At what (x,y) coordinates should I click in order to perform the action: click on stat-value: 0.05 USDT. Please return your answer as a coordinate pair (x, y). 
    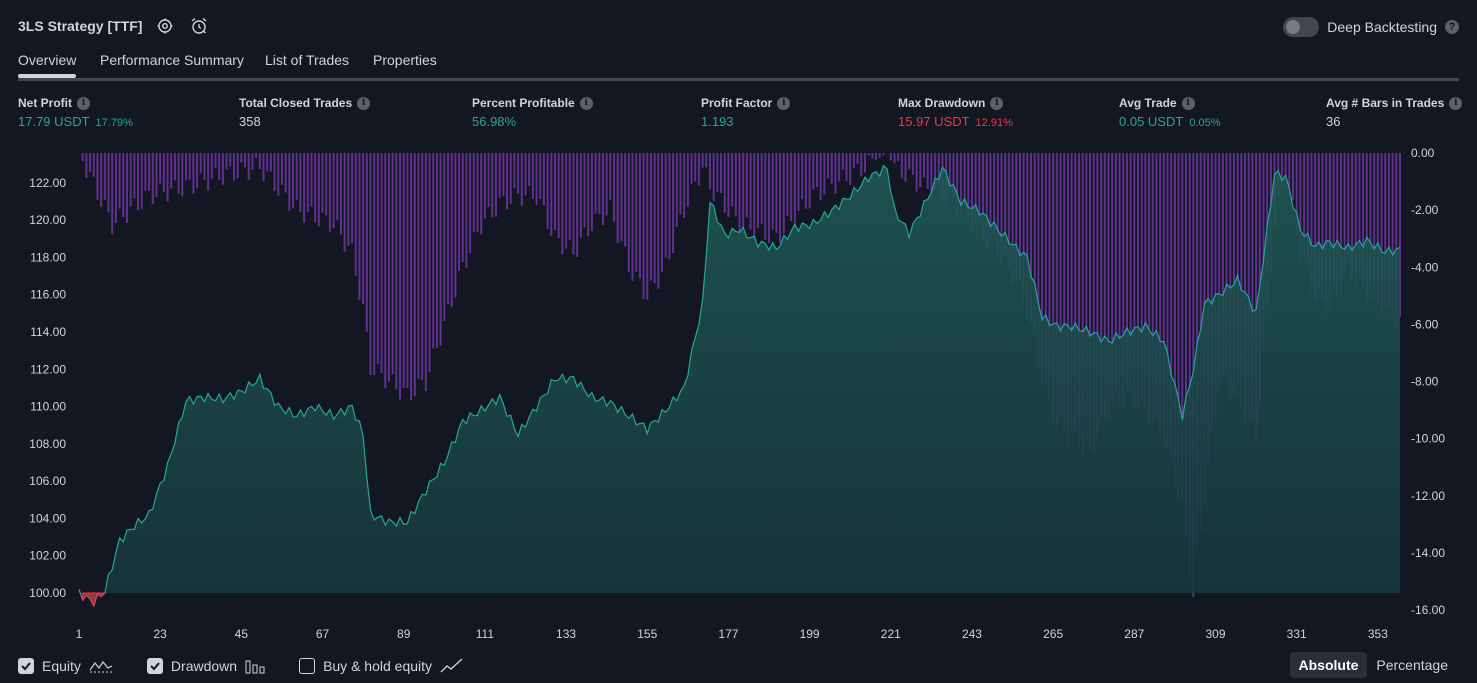
    Looking at the image, I should click on (1151, 121).